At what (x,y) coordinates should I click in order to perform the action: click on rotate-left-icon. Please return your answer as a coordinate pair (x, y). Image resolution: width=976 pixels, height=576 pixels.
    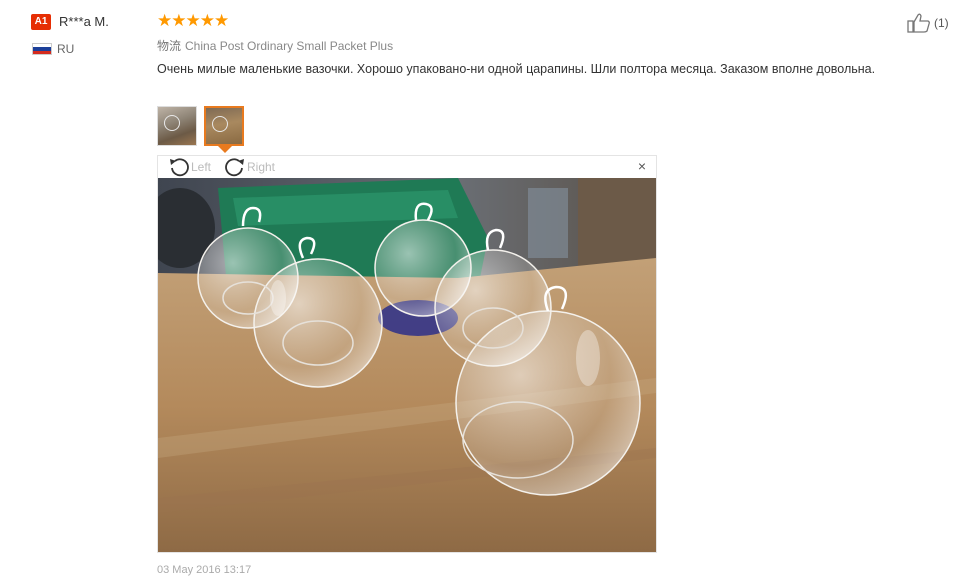
    Looking at the image, I should click on (179, 167).